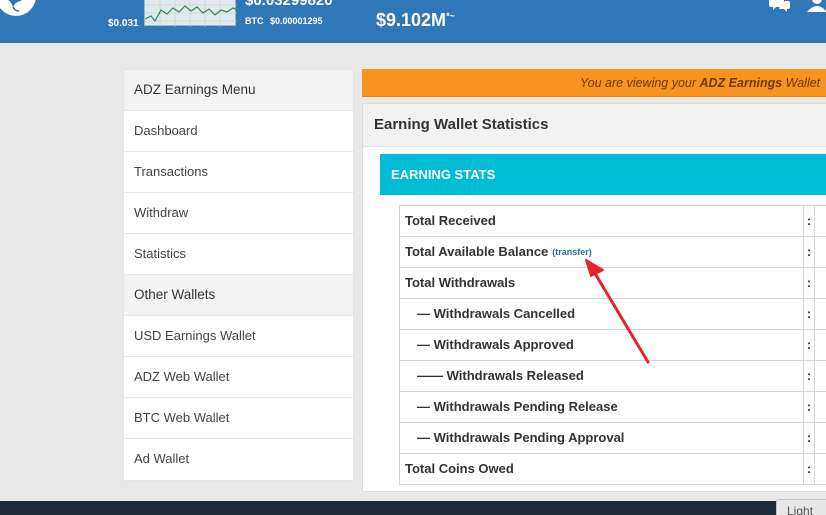 This screenshot has height=515, width=826. Describe the element at coordinates (460, 282) in the screenshot. I see `stat-label: Total Withdrawals` at that location.